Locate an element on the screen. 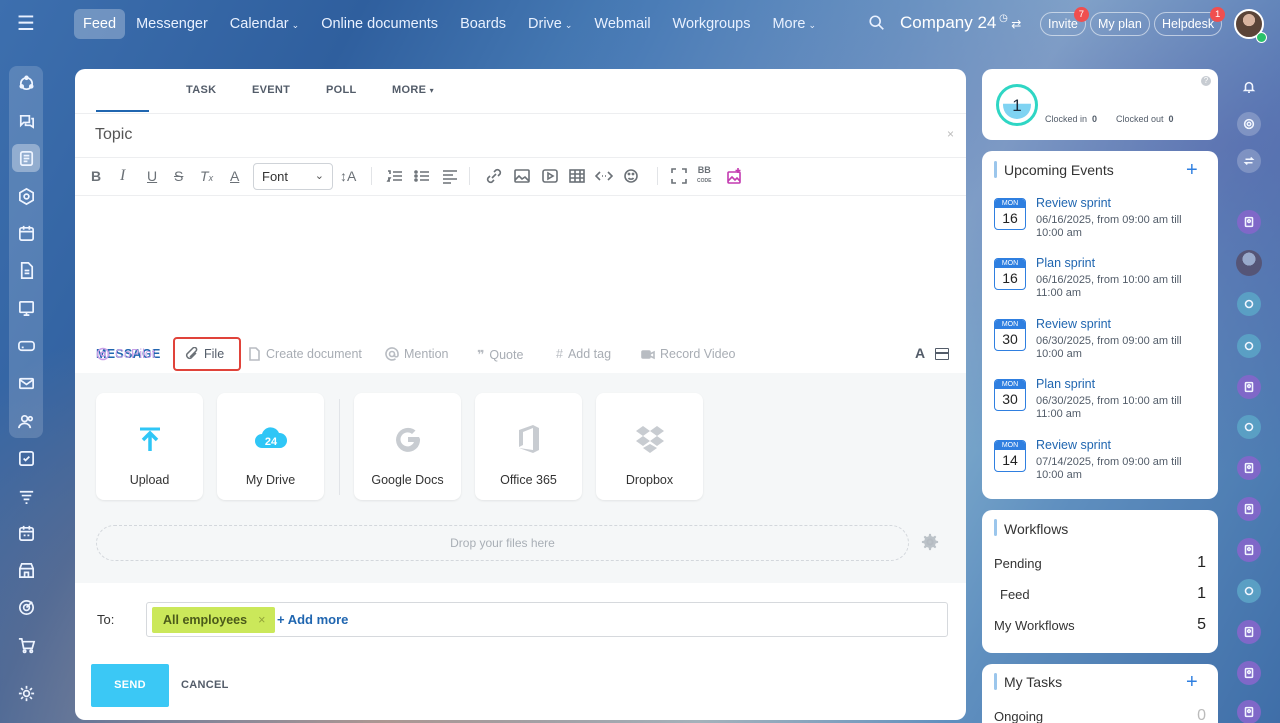 This screenshot has height=723, width=1280. text-color-icon: A is located at coordinates (234, 176).